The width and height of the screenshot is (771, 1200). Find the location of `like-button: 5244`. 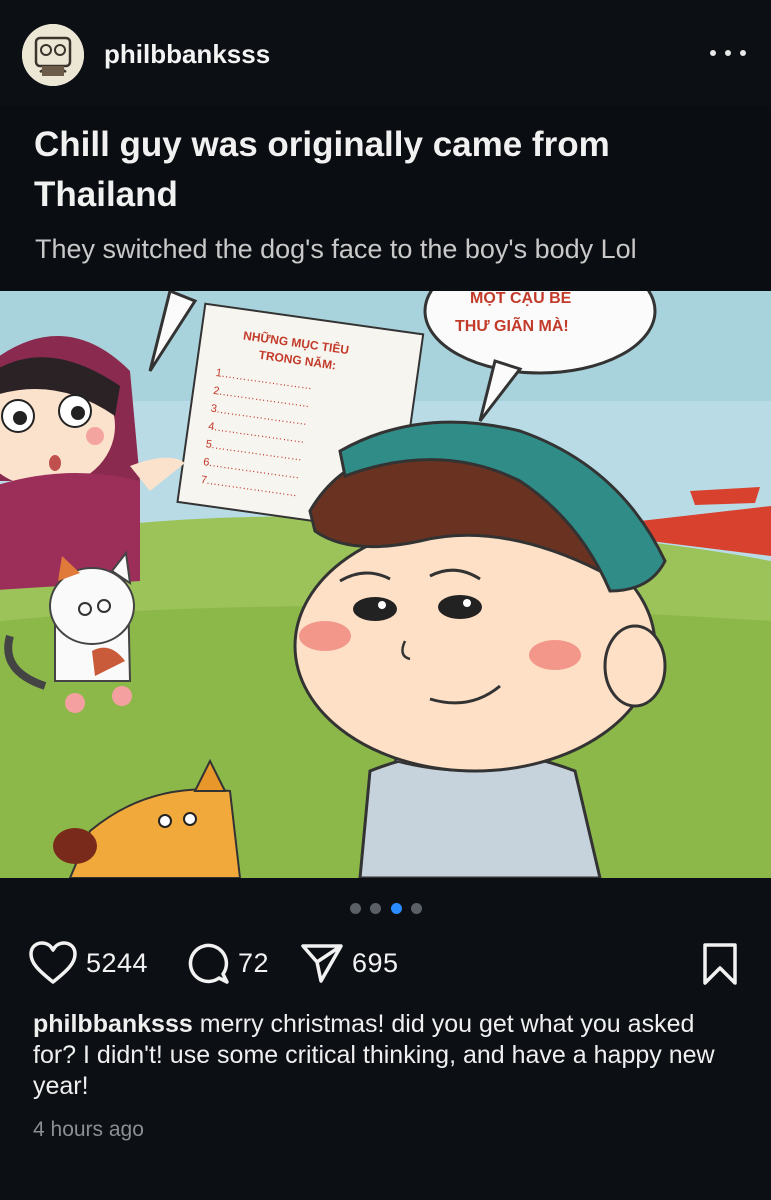

like-button: 5244 is located at coordinates (88, 963).